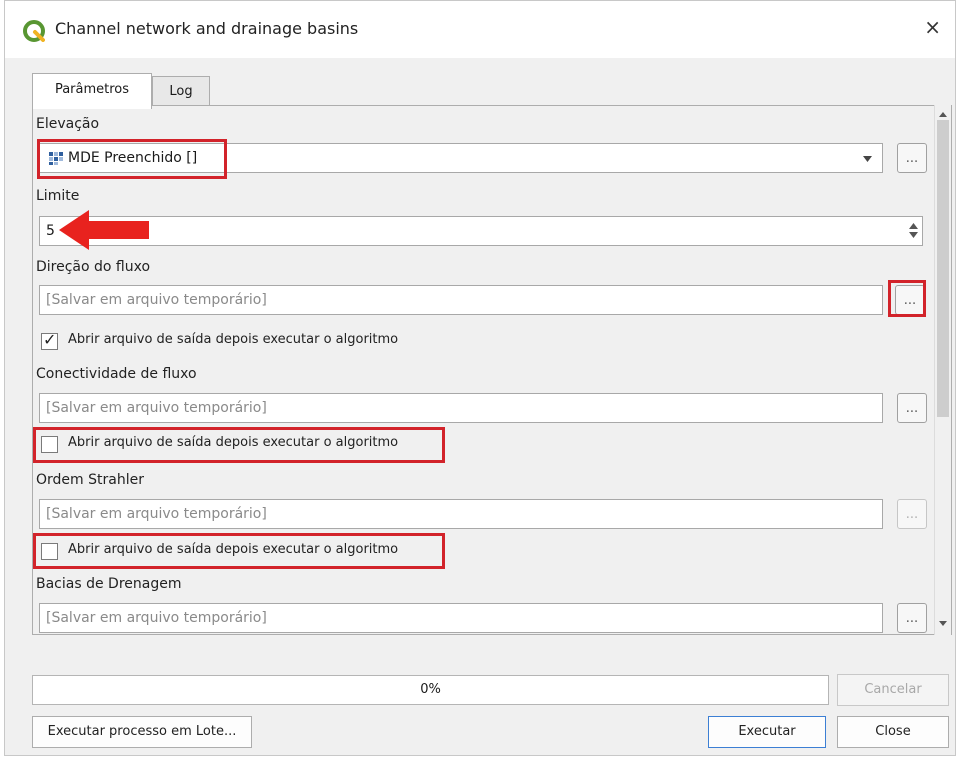 The width and height of the screenshot is (960, 757). I want to click on vertical-scrollbar, so click(942, 370).